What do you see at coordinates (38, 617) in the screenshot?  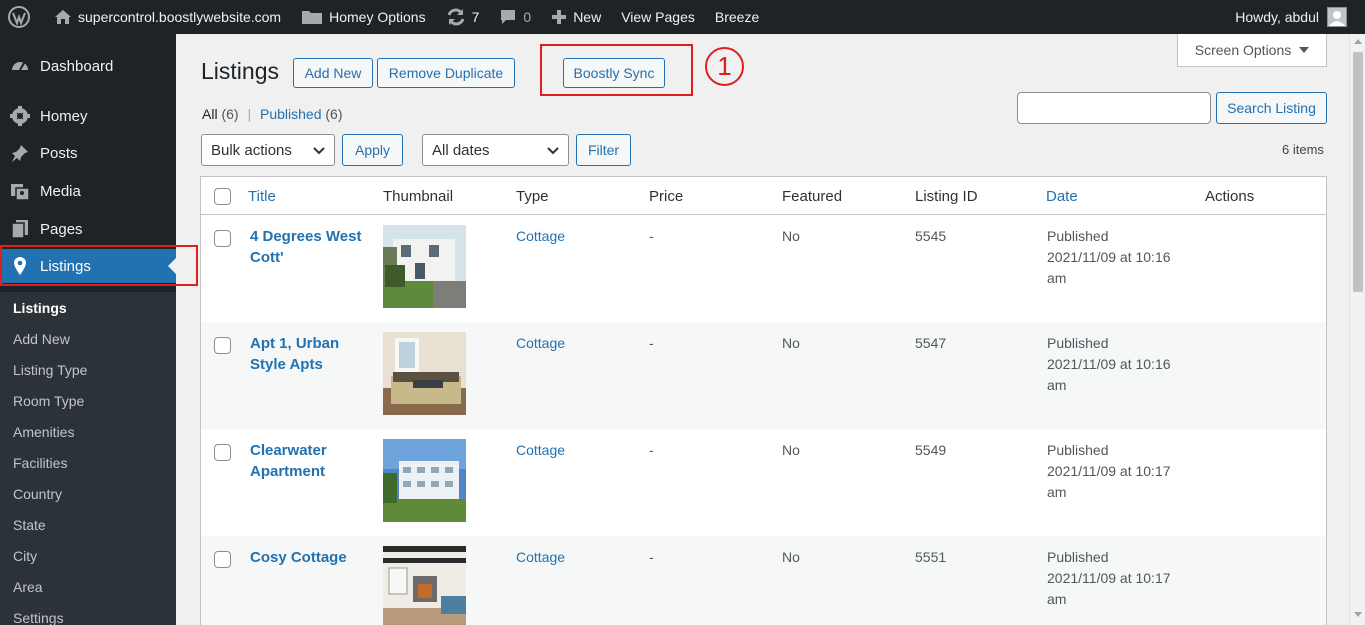 I see `submenu-item-settings: Settings` at bounding box center [38, 617].